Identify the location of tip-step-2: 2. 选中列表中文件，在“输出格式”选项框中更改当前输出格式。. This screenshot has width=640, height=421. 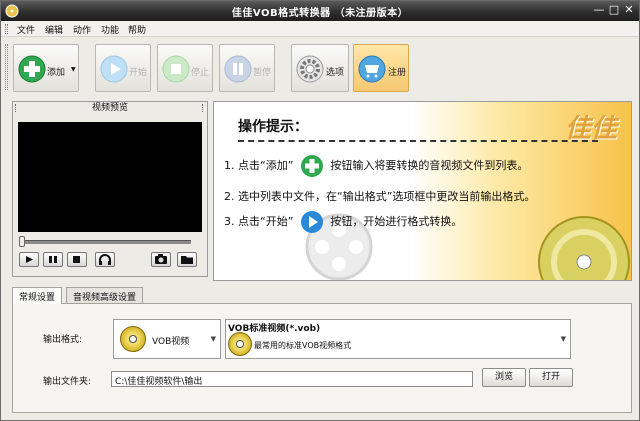
(379, 196).